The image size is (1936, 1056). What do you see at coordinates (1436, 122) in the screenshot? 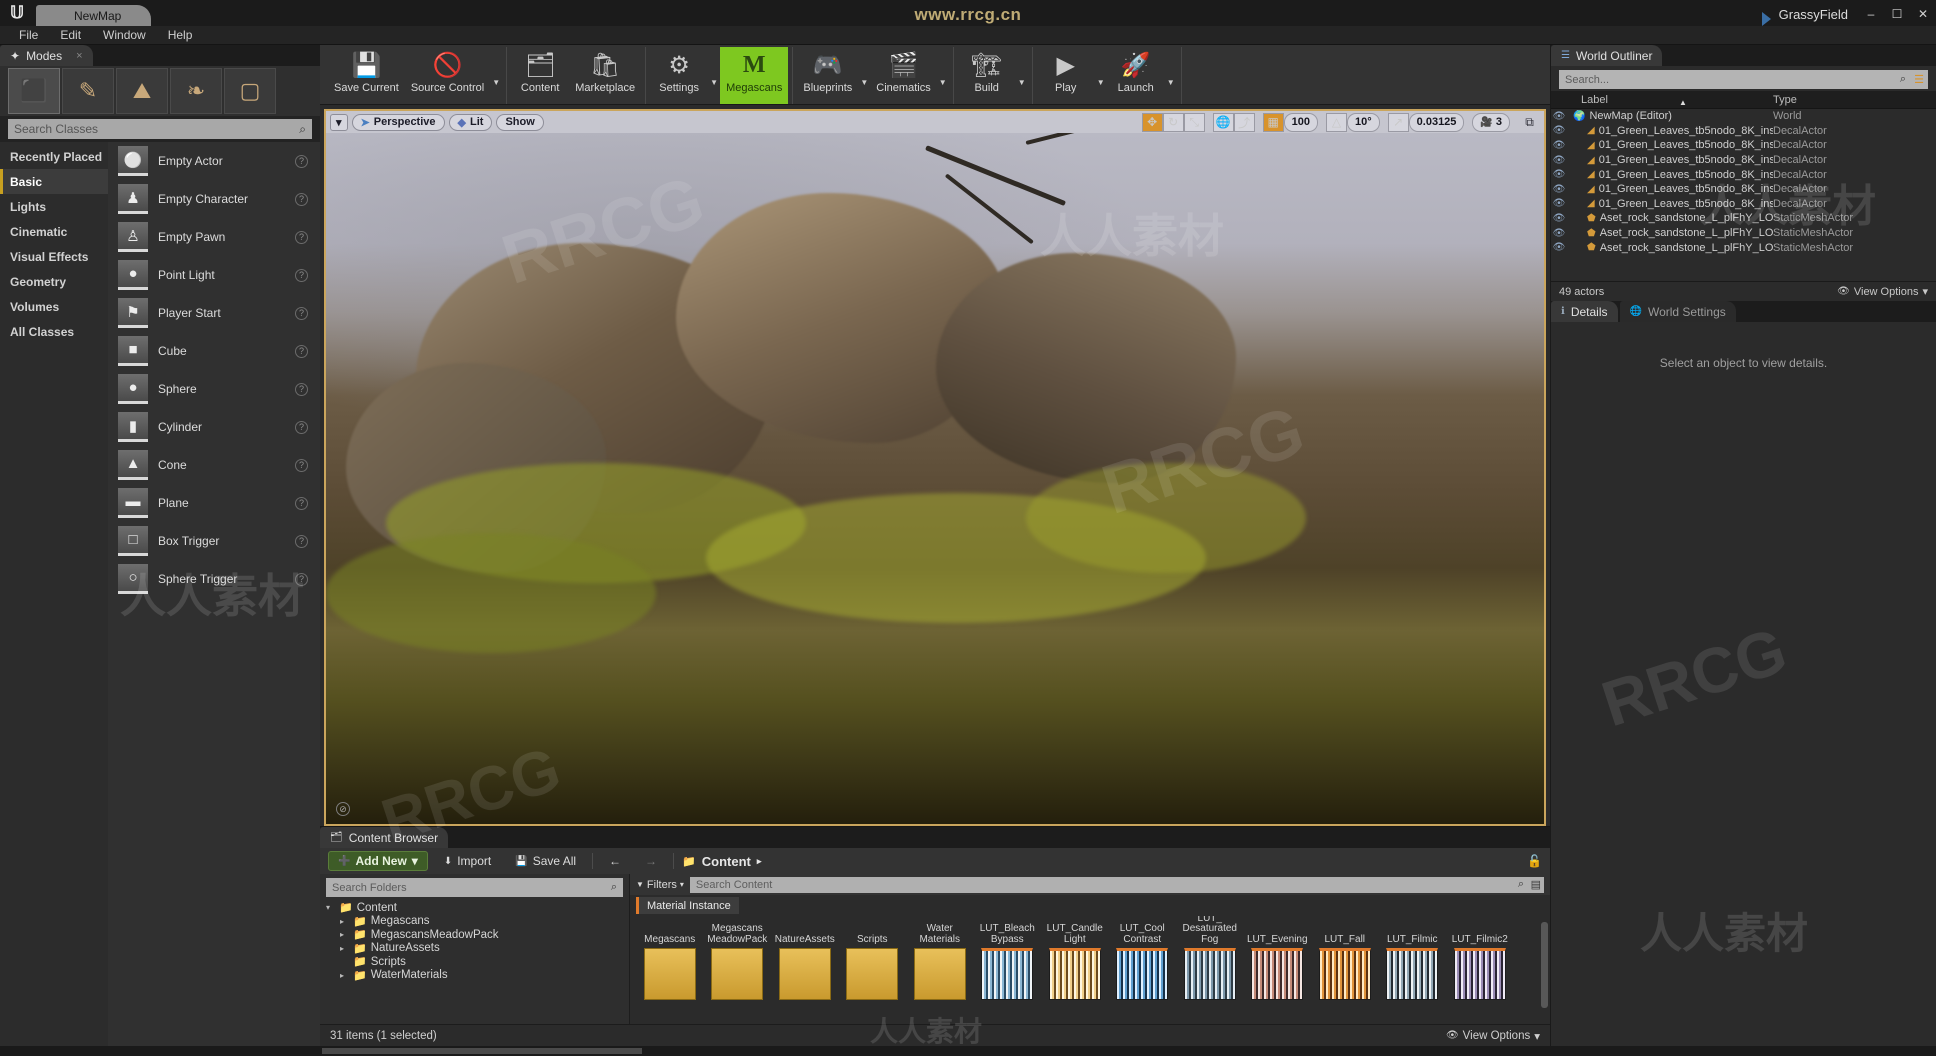
I see `scale-snap-value: 0.03125` at bounding box center [1436, 122].